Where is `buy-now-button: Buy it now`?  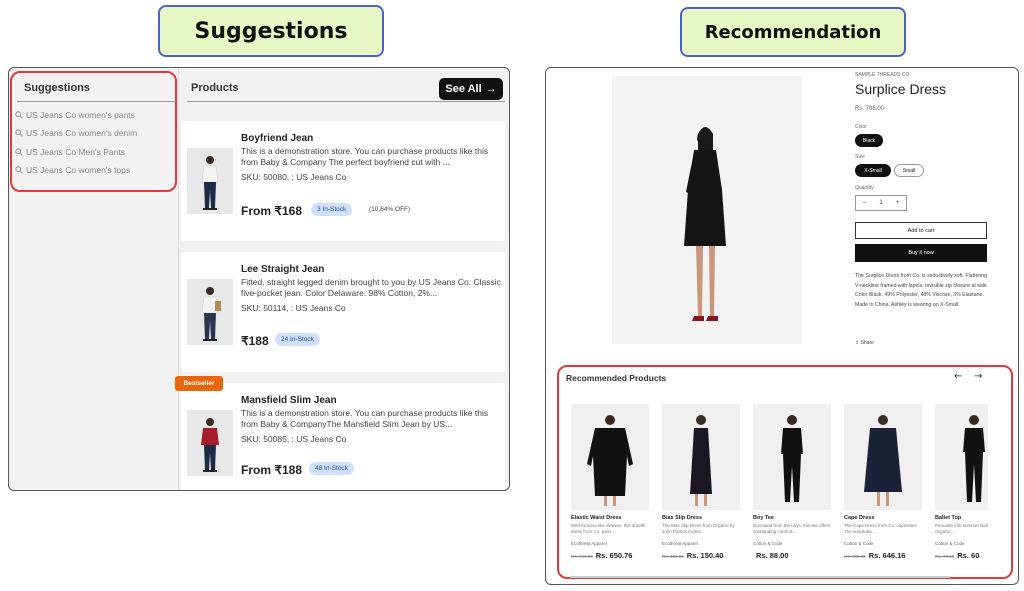
buy-now-button: Buy it now is located at coordinates (921, 253).